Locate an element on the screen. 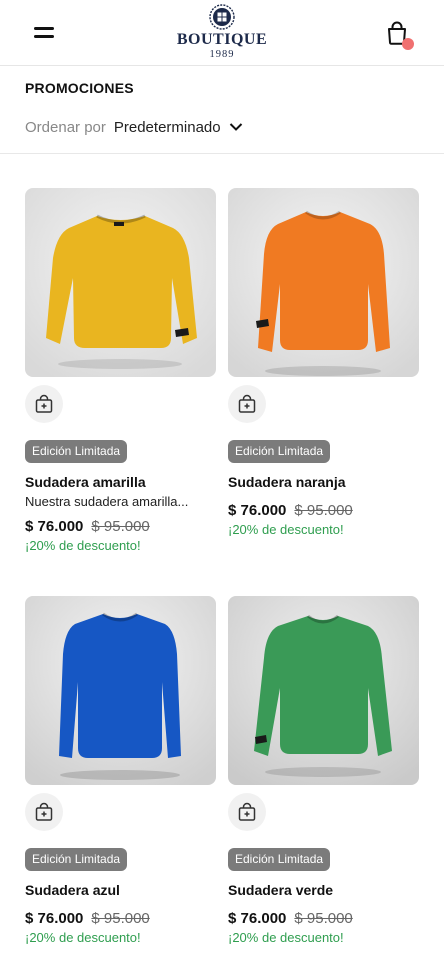 This screenshot has width=444, height=960. brand-logo: BOUTIQUE 1989 is located at coordinates (222, 33).